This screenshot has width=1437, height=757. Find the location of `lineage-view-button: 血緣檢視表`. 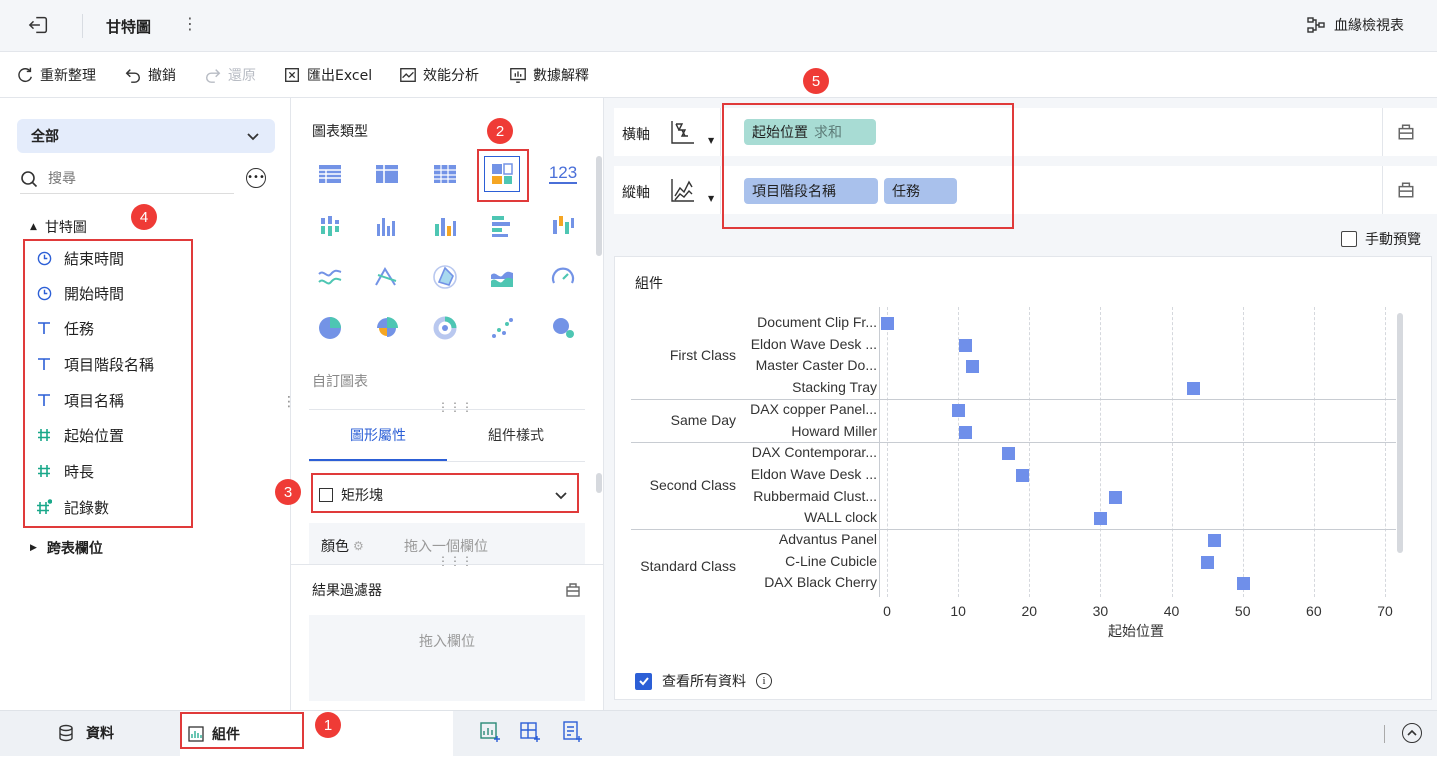

lineage-view-button: 血緣檢視表 is located at coordinates (1355, 25).